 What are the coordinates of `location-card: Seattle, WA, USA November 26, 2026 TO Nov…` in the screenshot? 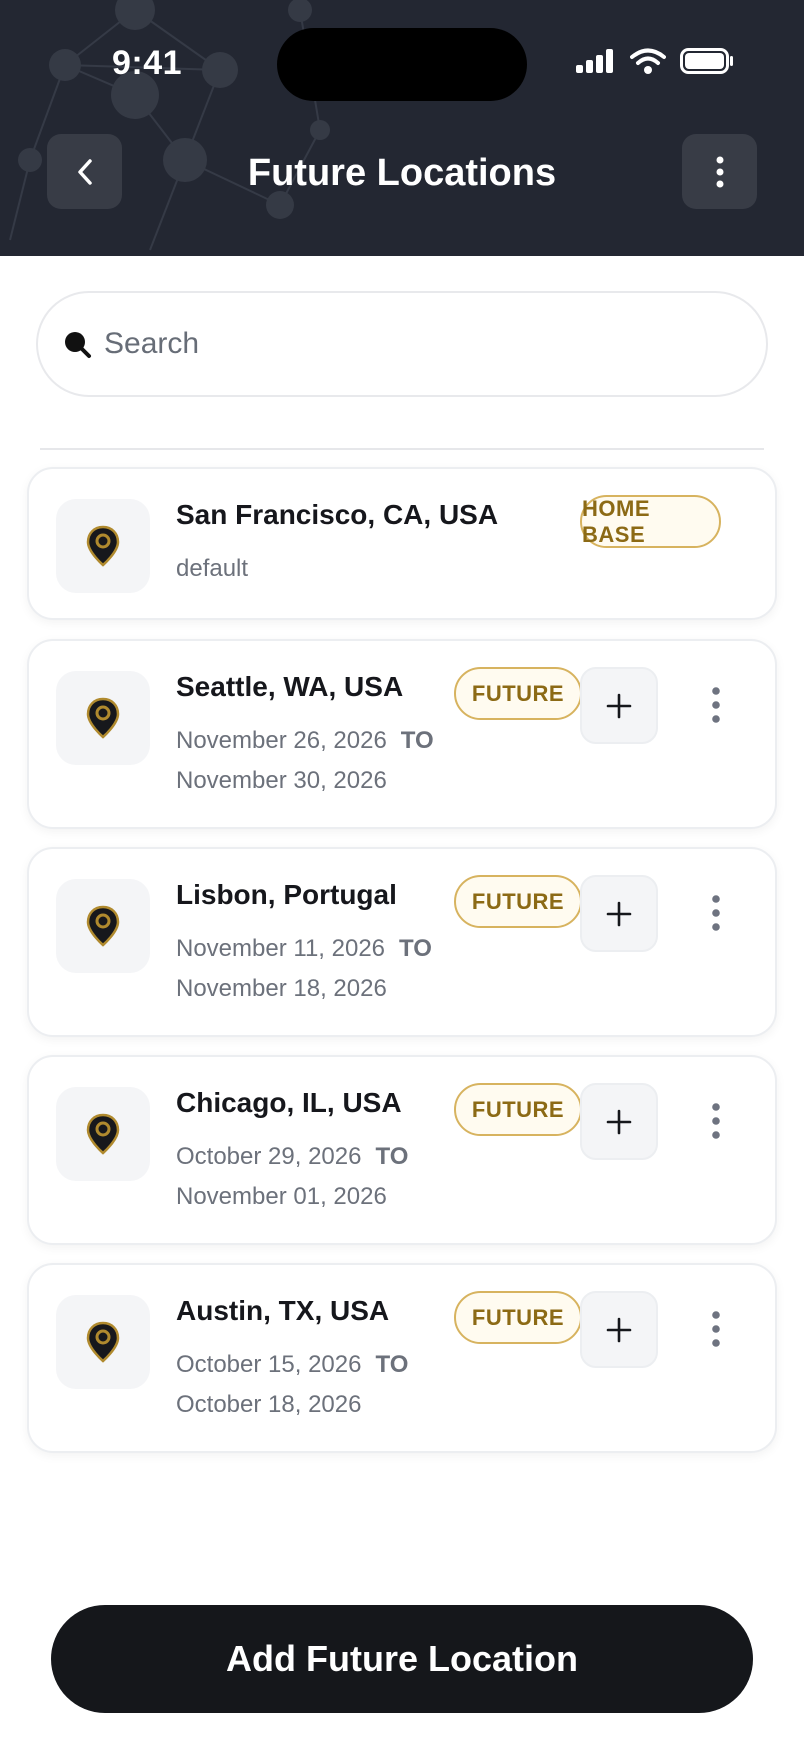 It's located at (402, 734).